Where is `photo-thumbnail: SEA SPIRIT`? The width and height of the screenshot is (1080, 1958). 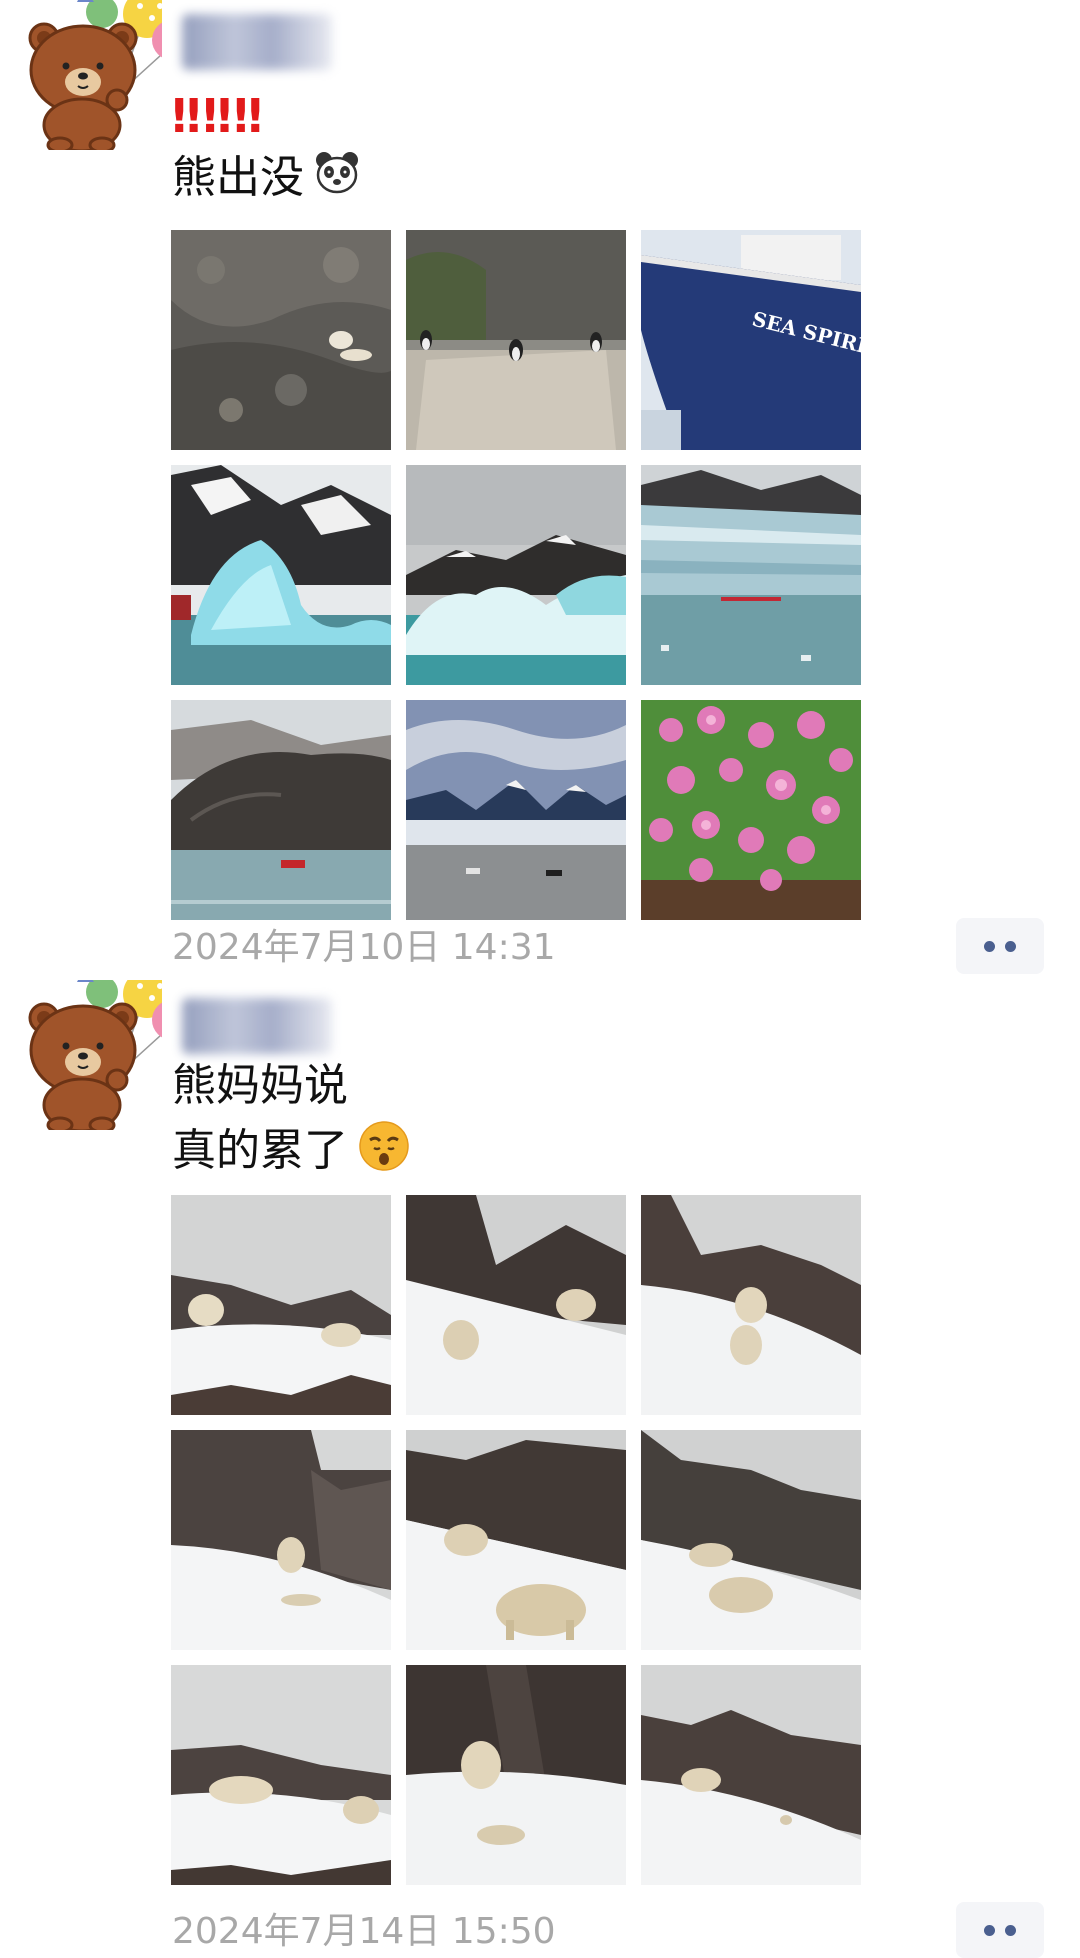 photo-thumbnail: SEA SPIRIT is located at coordinates (751, 340).